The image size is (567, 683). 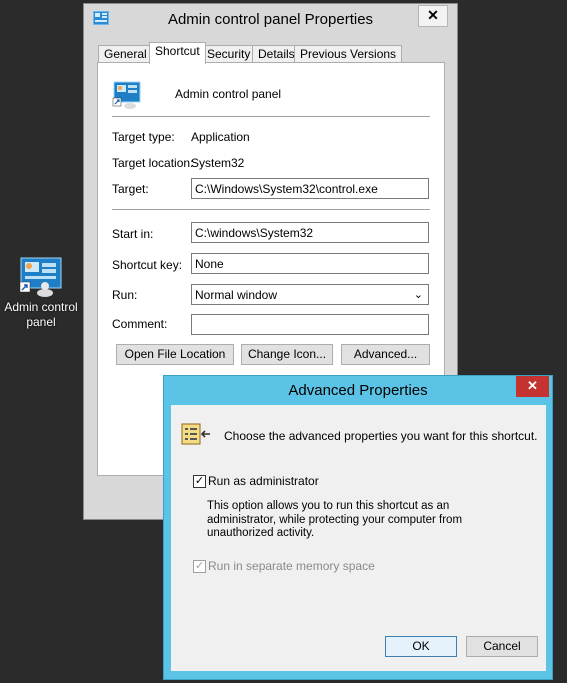 What do you see at coordinates (421, 646) in the screenshot?
I see `ok-button: OK` at bounding box center [421, 646].